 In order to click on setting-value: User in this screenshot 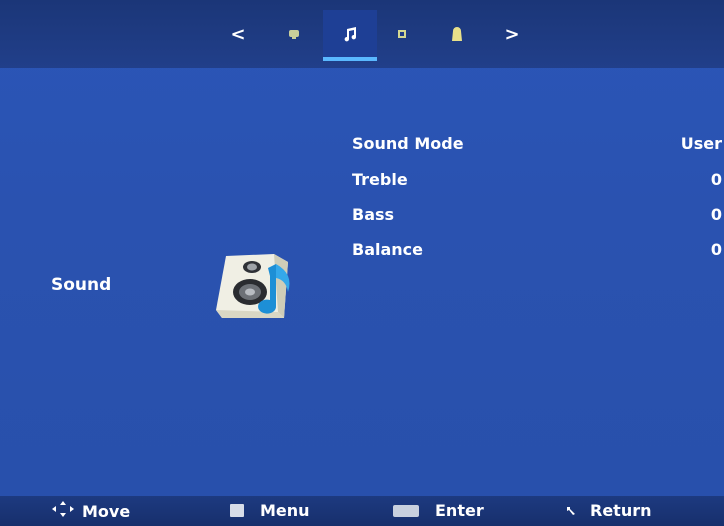, I will do `click(701, 143)`.